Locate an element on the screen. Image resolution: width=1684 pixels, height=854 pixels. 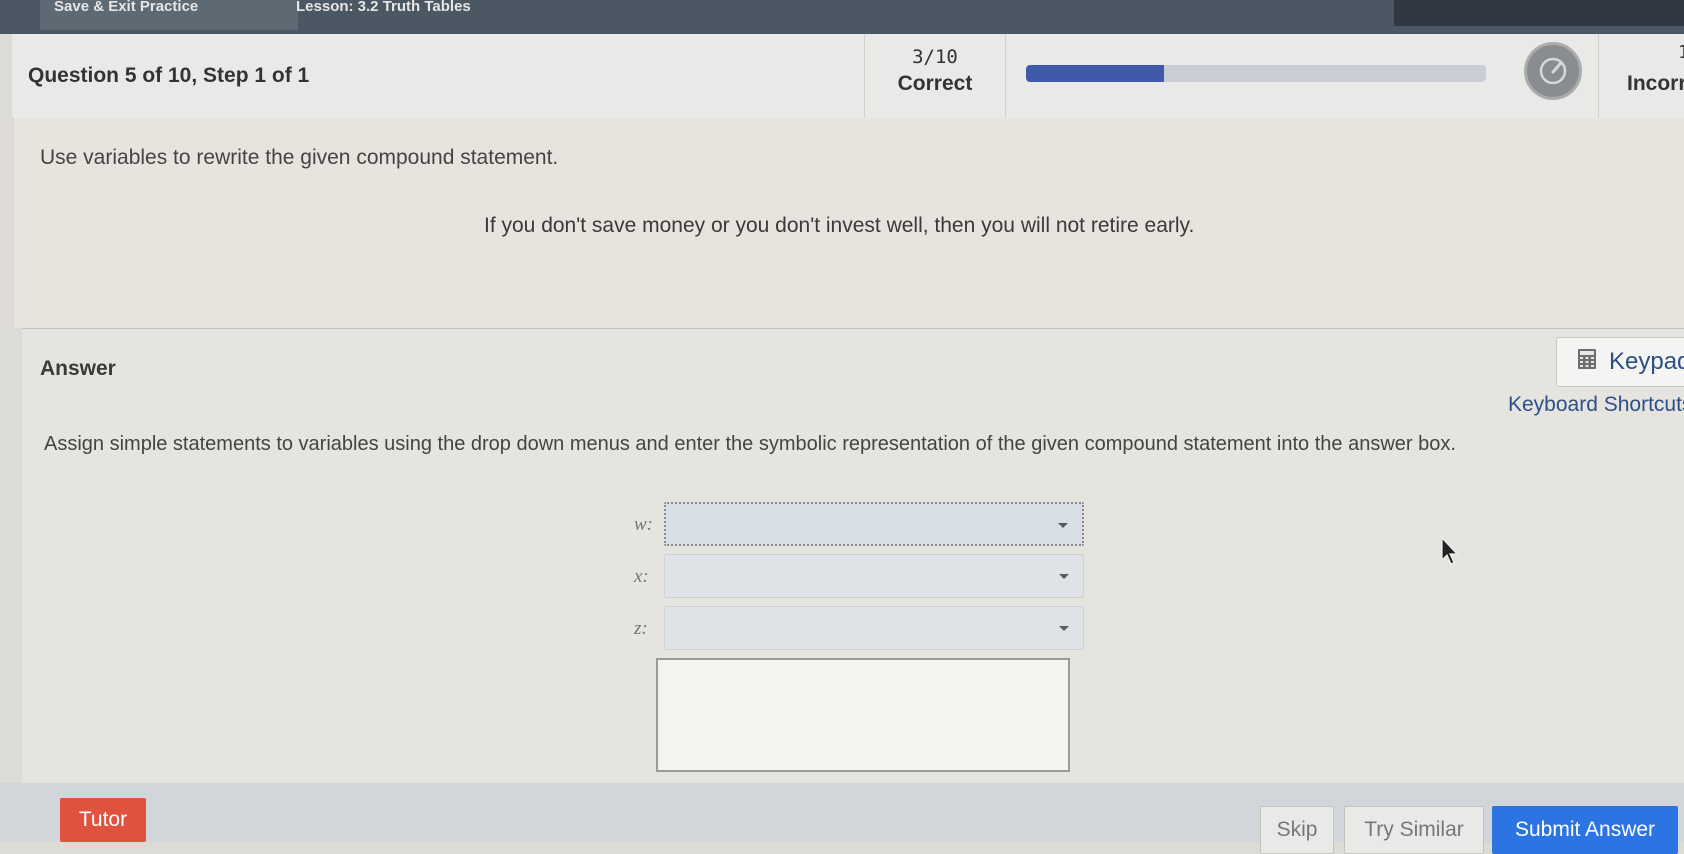
top-bar-right is located at coordinates (1539, 13).